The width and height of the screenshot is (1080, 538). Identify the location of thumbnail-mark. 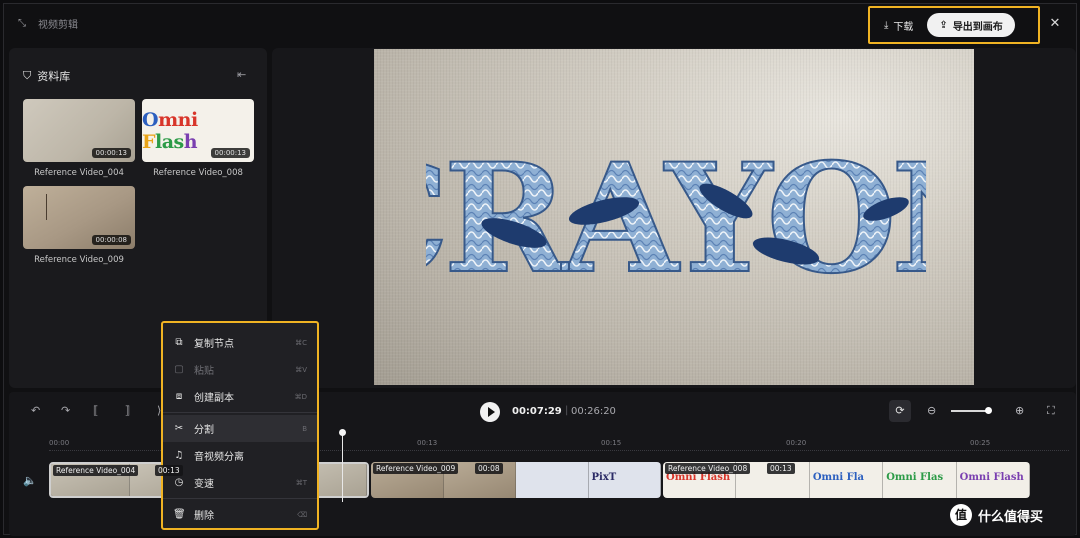
(46, 207).